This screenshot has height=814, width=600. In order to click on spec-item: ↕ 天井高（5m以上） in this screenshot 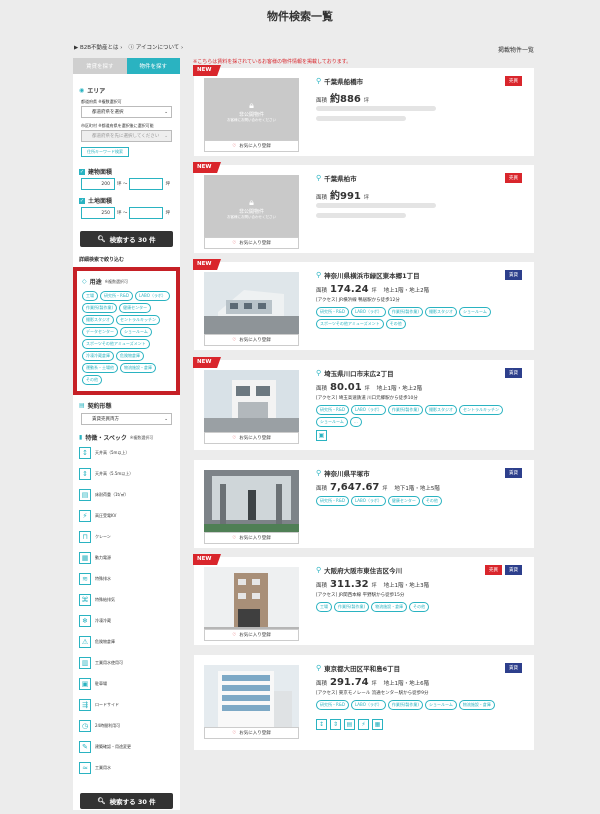, I will do `click(104, 453)`.